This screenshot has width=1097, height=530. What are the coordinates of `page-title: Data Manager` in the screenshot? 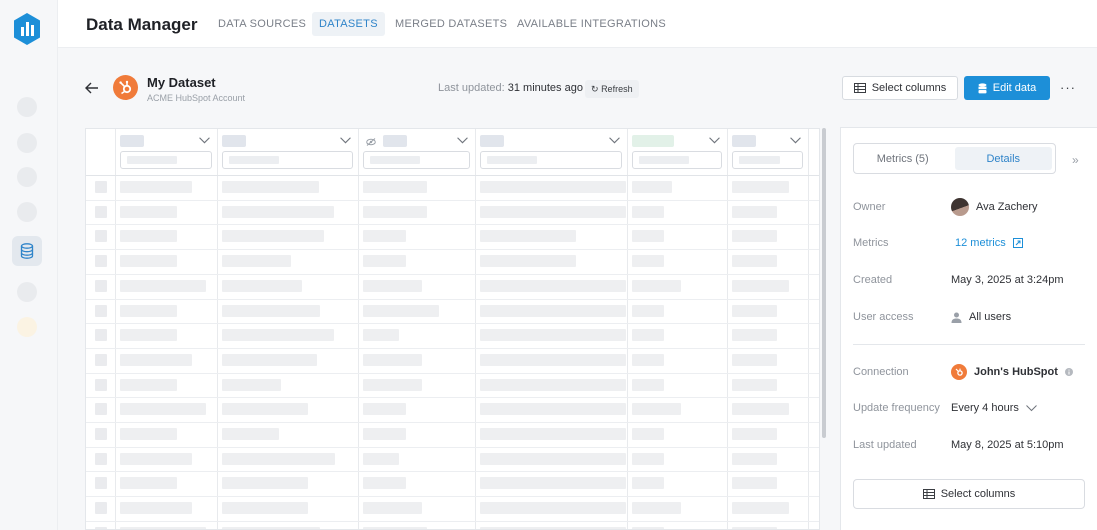 It's located at (142, 24).